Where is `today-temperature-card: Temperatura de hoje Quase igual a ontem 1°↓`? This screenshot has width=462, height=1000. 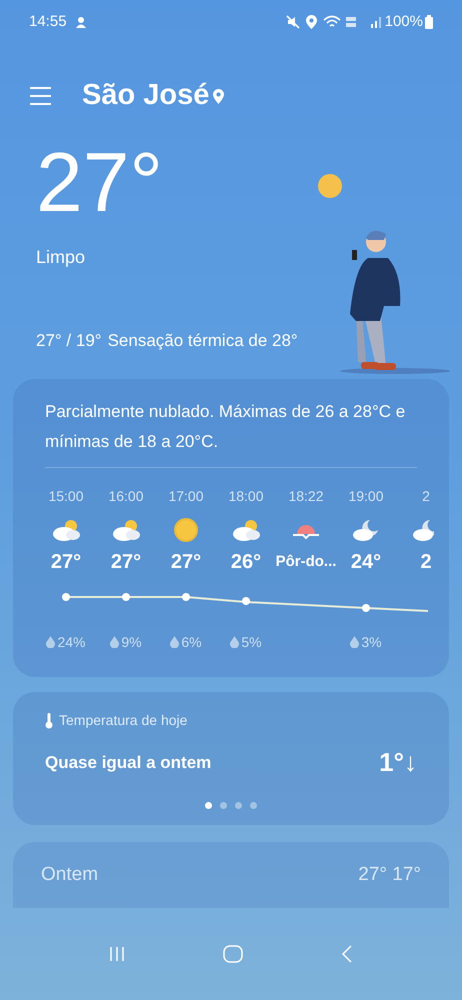 today-temperature-card: Temperatura de hoje Quase igual a ontem 1°↓ is located at coordinates (231, 758).